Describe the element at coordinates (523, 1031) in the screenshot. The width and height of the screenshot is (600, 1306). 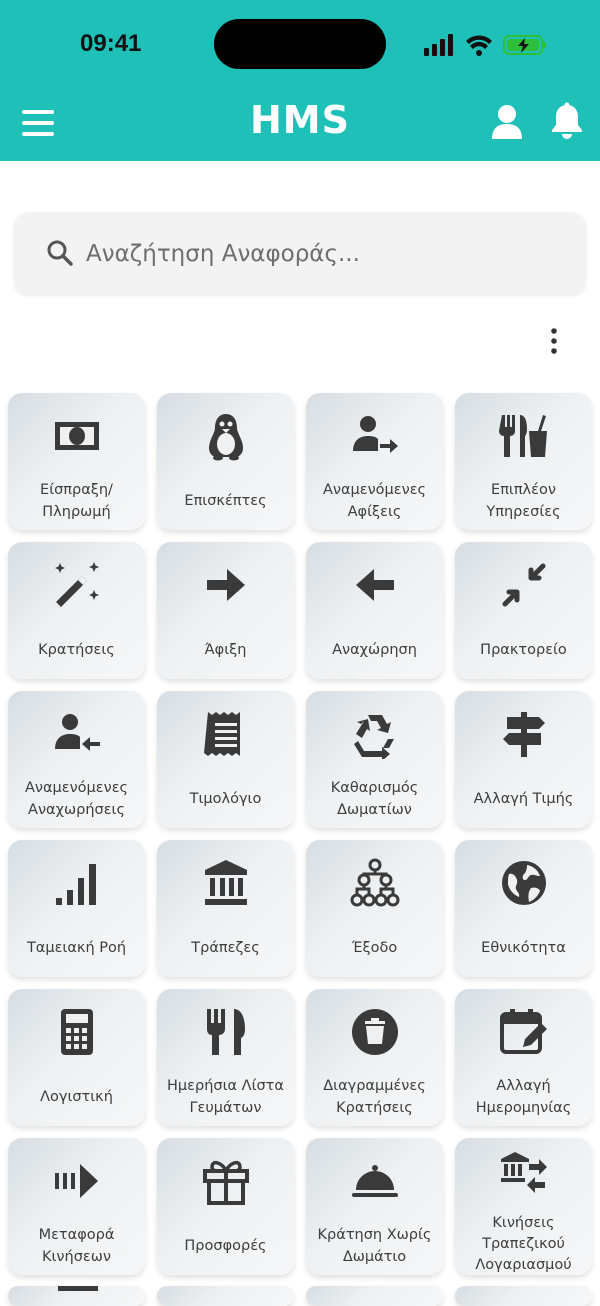
I see `calendar-edit-icon` at that location.